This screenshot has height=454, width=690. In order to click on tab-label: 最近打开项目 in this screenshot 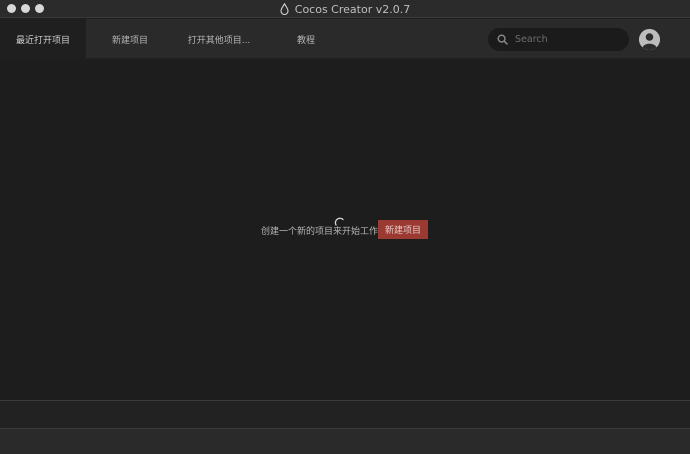, I will do `click(42, 40)`.